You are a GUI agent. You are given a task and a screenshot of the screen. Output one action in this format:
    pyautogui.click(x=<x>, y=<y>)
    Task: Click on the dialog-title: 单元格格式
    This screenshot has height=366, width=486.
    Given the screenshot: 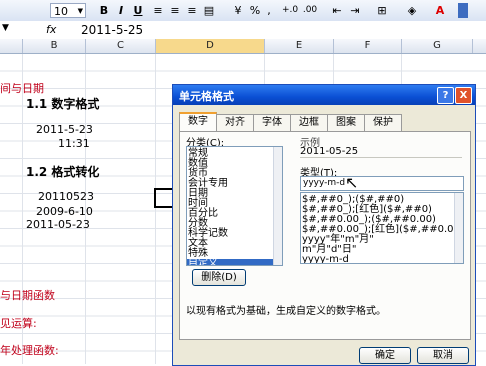 What is the action you would take?
    pyautogui.click(x=206, y=96)
    